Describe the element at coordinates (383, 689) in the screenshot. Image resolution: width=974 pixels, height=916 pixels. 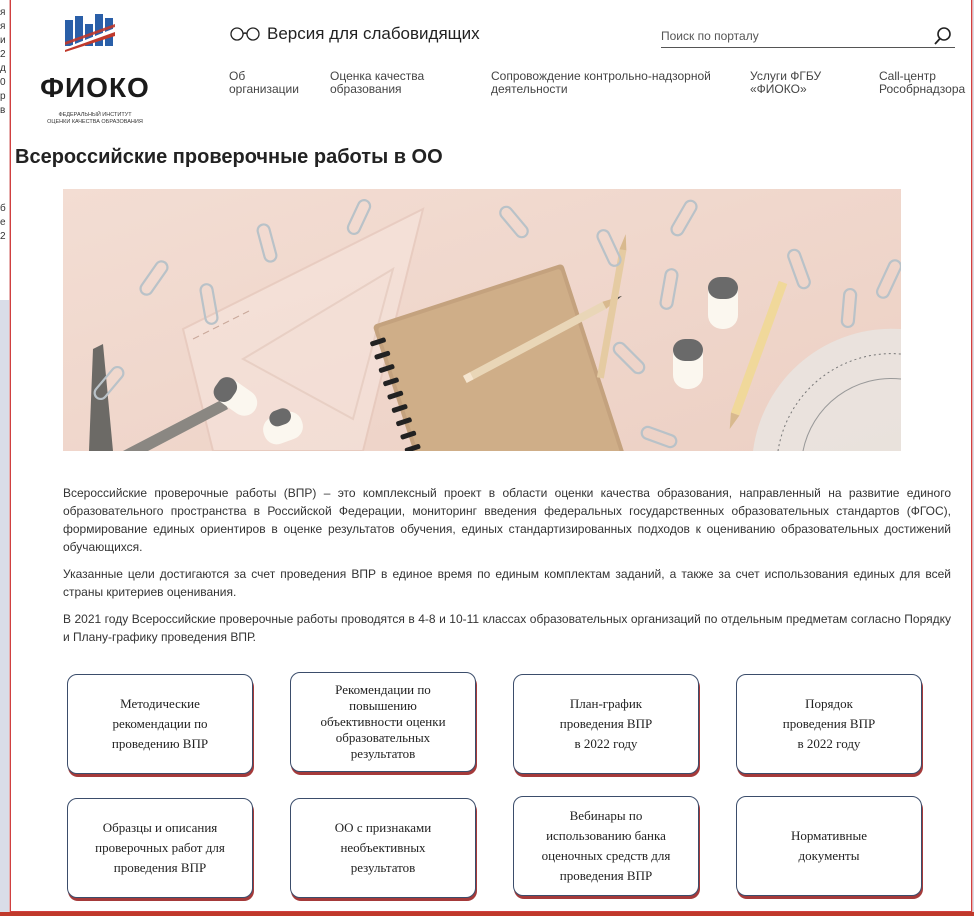
I see `card-label: Рекомендации по` at that location.